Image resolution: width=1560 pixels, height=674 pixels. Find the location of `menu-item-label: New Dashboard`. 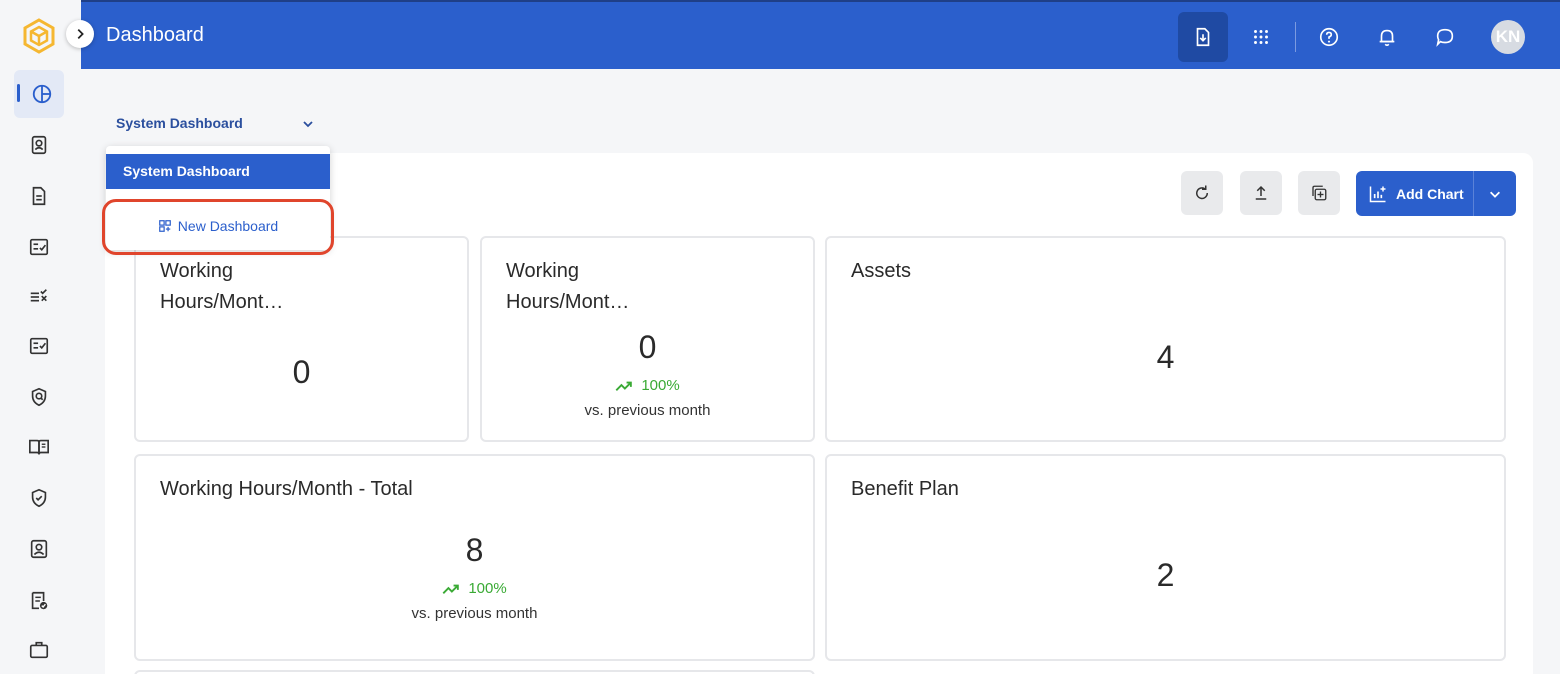

menu-item-label: New Dashboard is located at coordinates (228, 226).